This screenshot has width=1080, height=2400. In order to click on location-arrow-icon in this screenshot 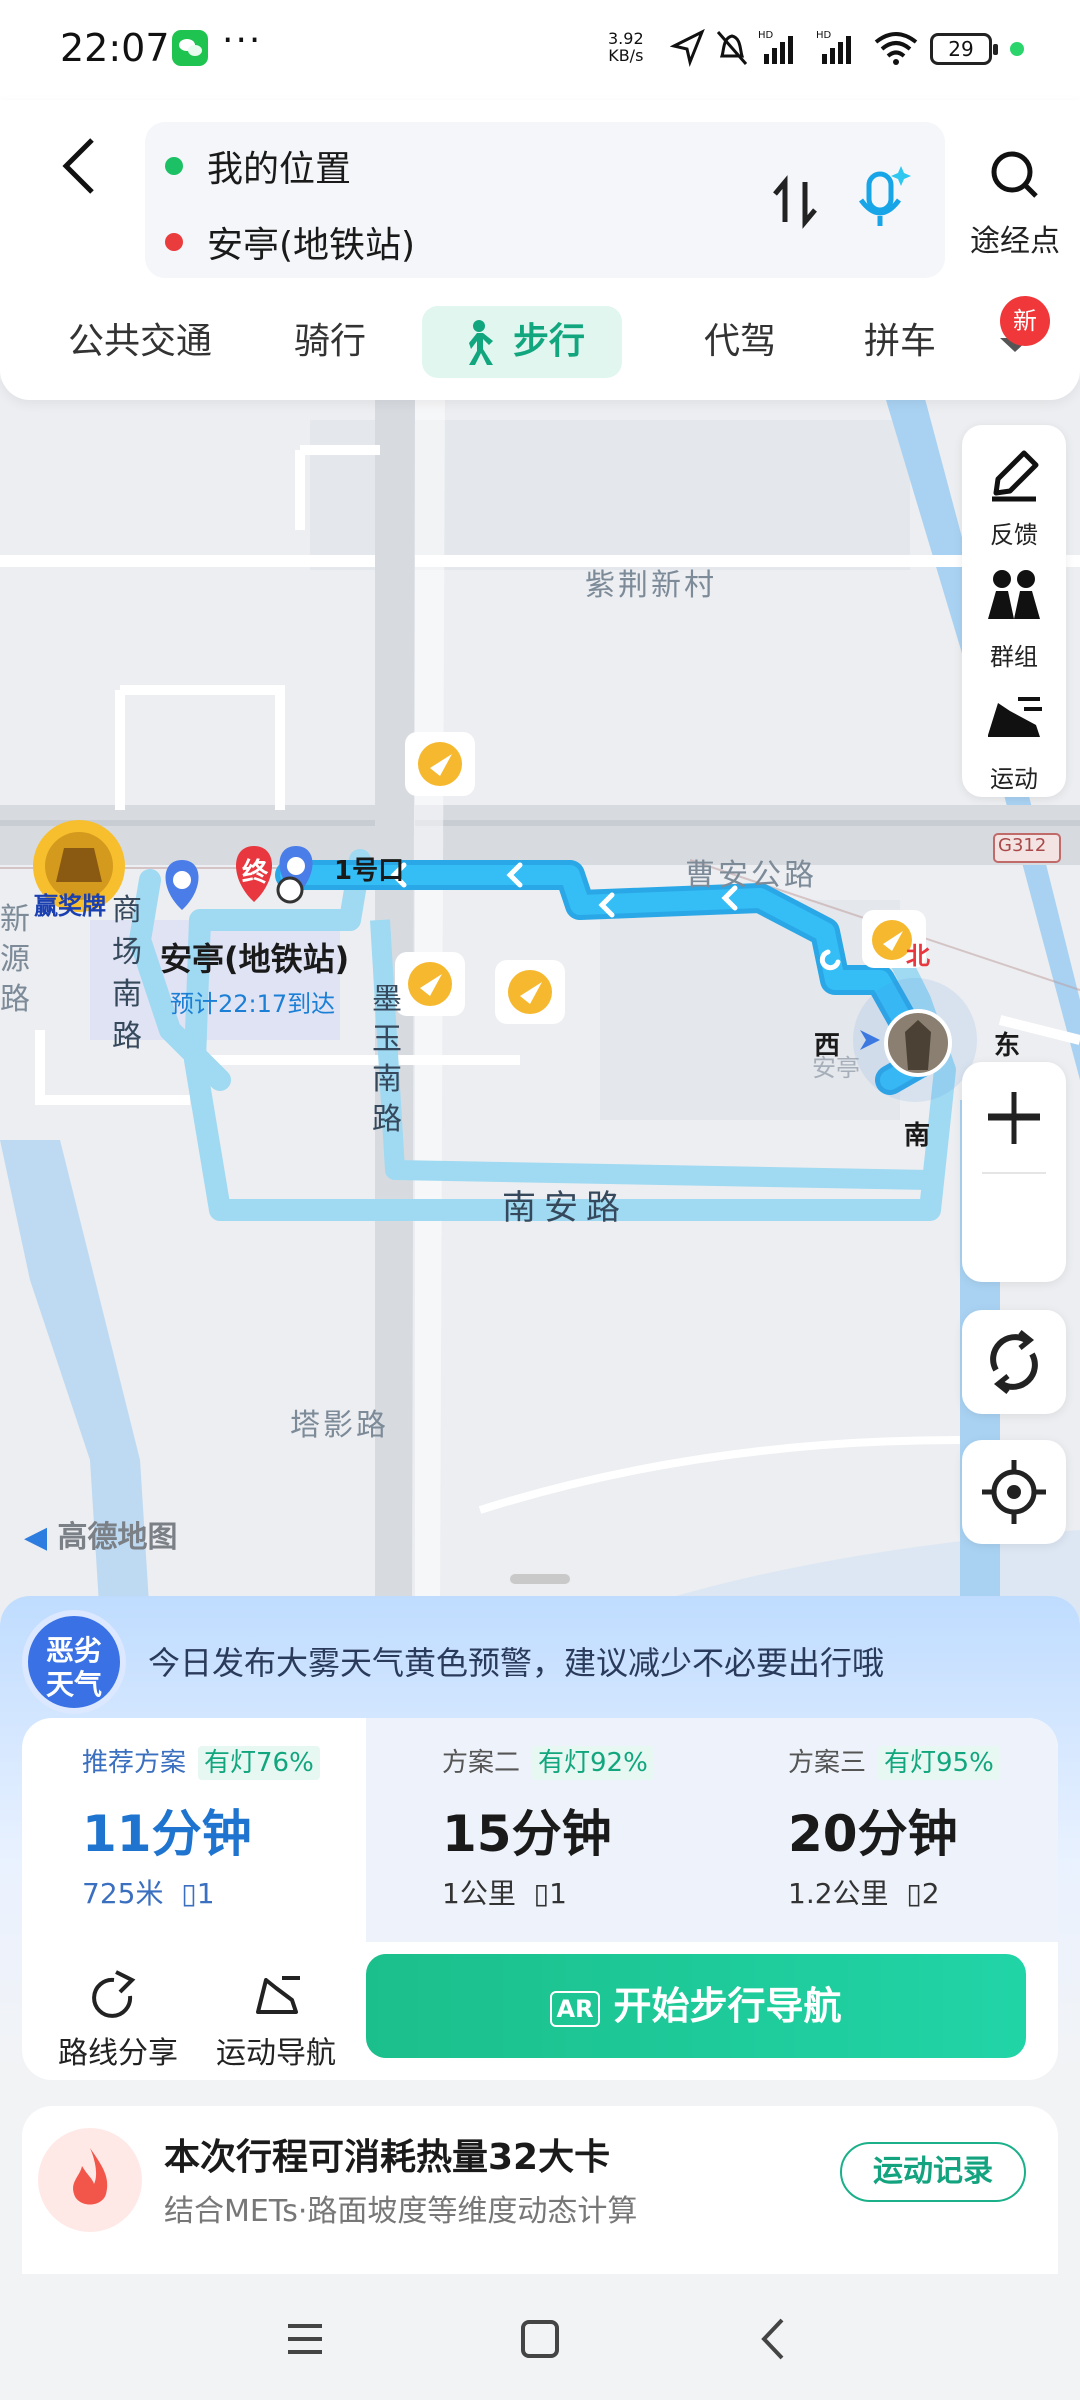, I will do `click(687, 48)`.